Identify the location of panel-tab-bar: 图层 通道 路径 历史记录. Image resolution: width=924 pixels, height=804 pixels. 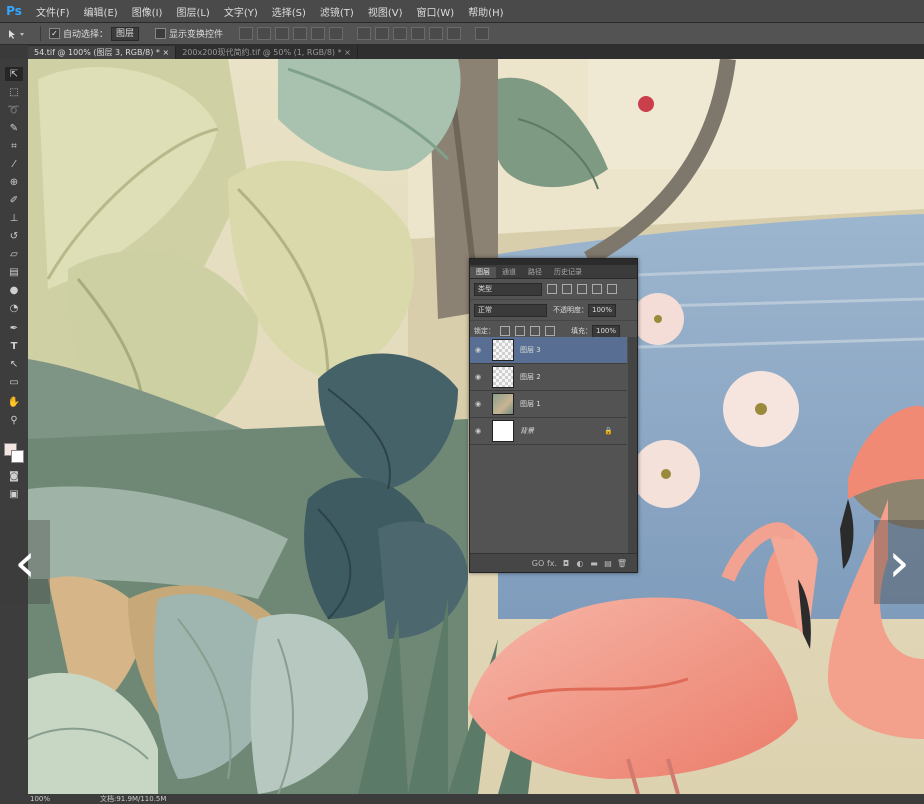
(553, 272).